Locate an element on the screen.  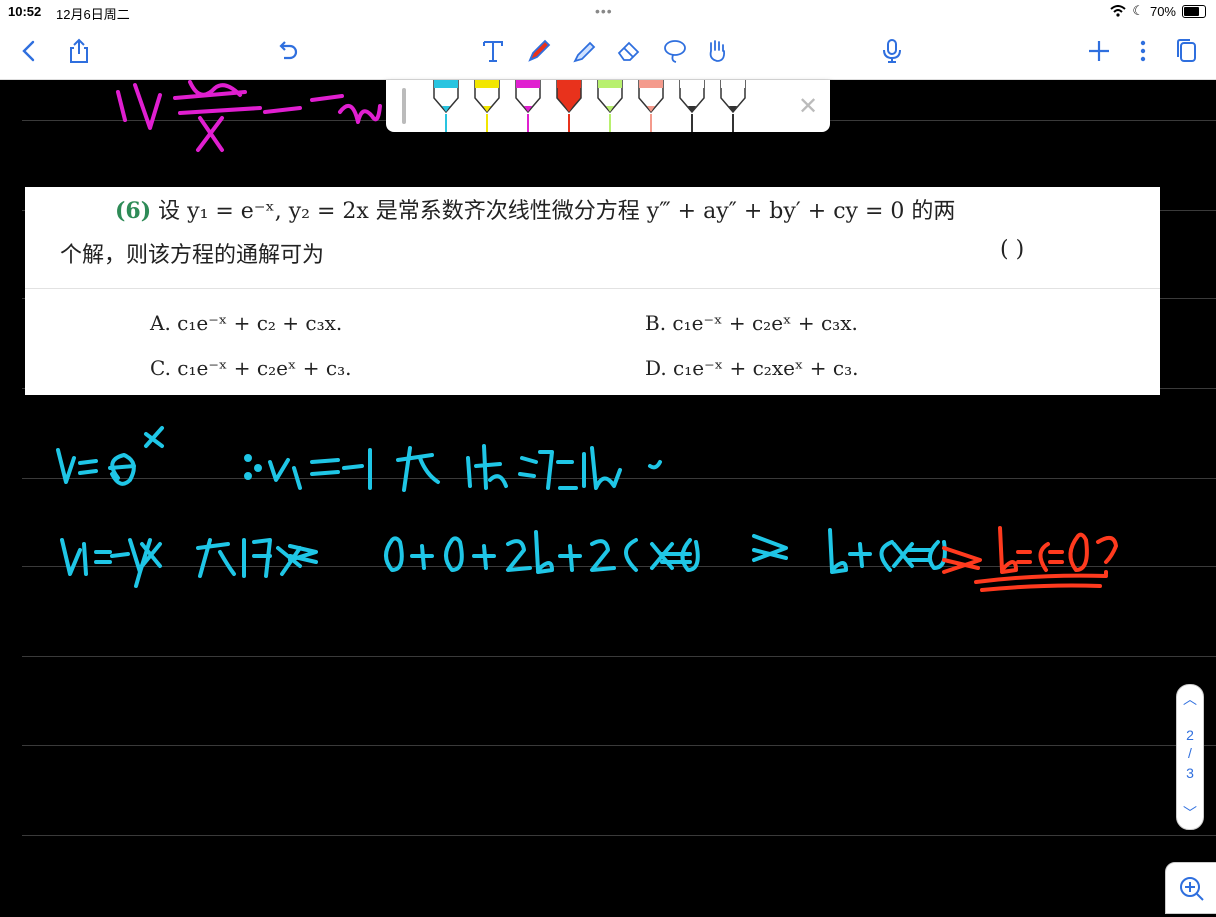
eraser-icon is located at coordinates (629, 51).